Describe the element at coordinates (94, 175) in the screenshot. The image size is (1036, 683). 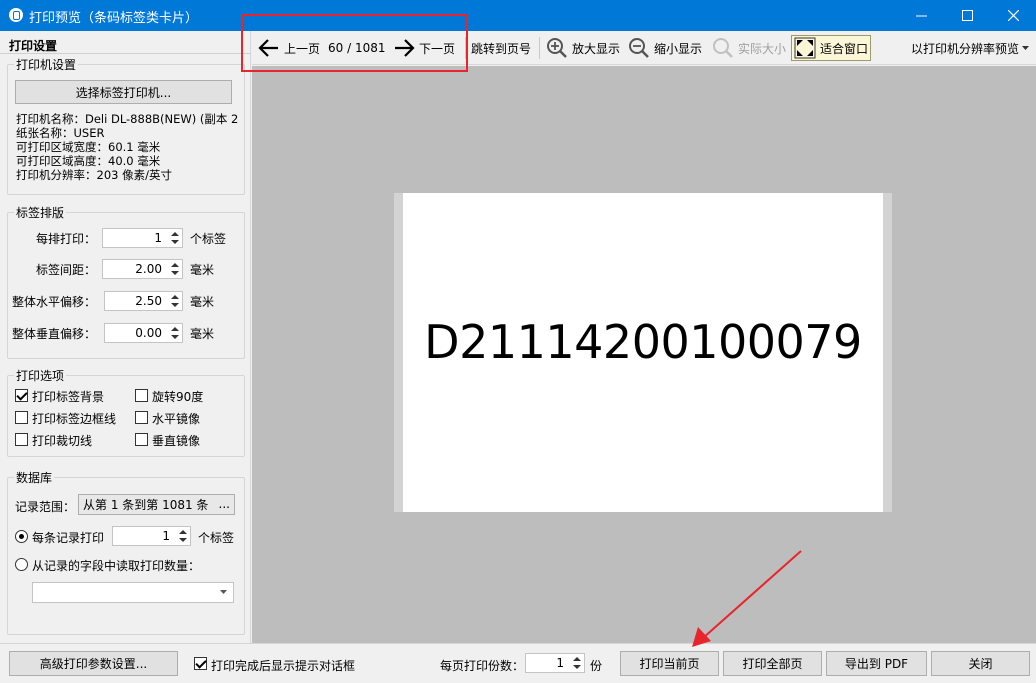
I see `printer-resolution-info: 打印机分辨率：203 像素/英寸` at that location.